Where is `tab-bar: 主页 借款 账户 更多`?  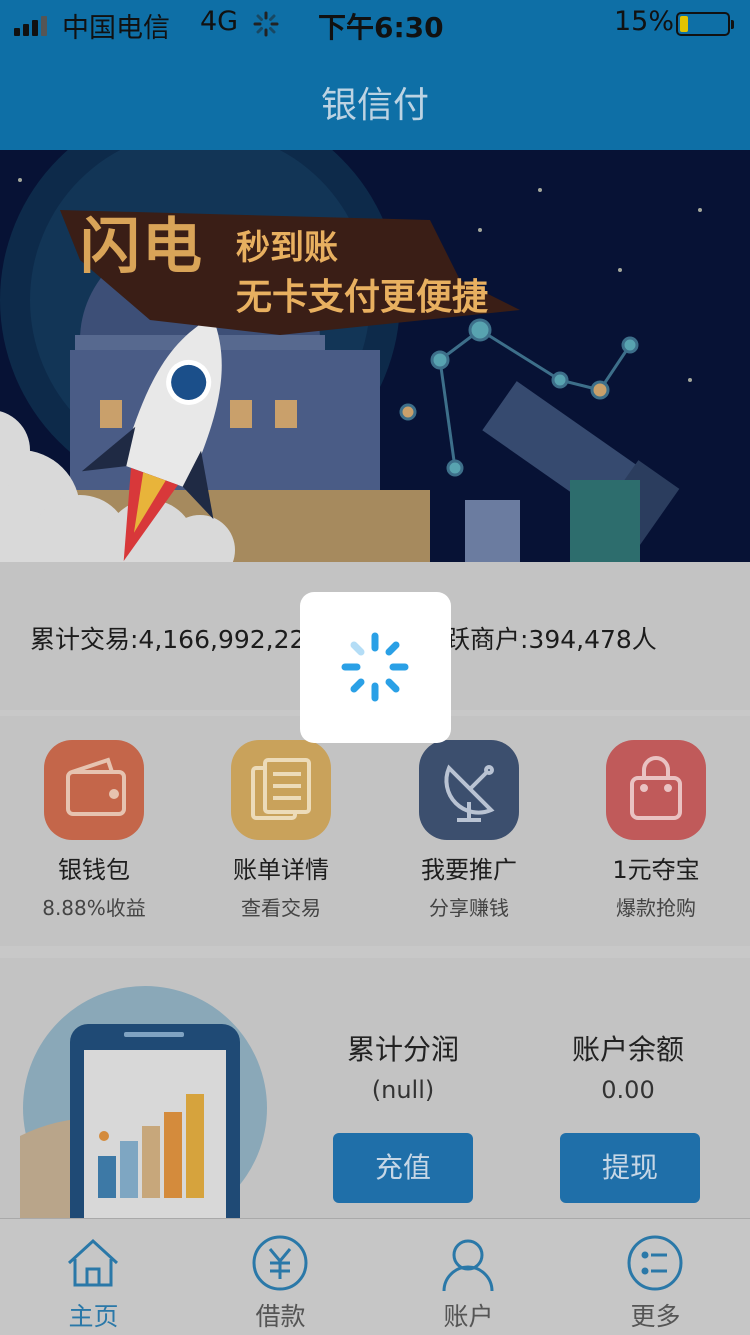
tab-bar: 主页 借款 账户 更多 is located at coordinates (375, 1276).